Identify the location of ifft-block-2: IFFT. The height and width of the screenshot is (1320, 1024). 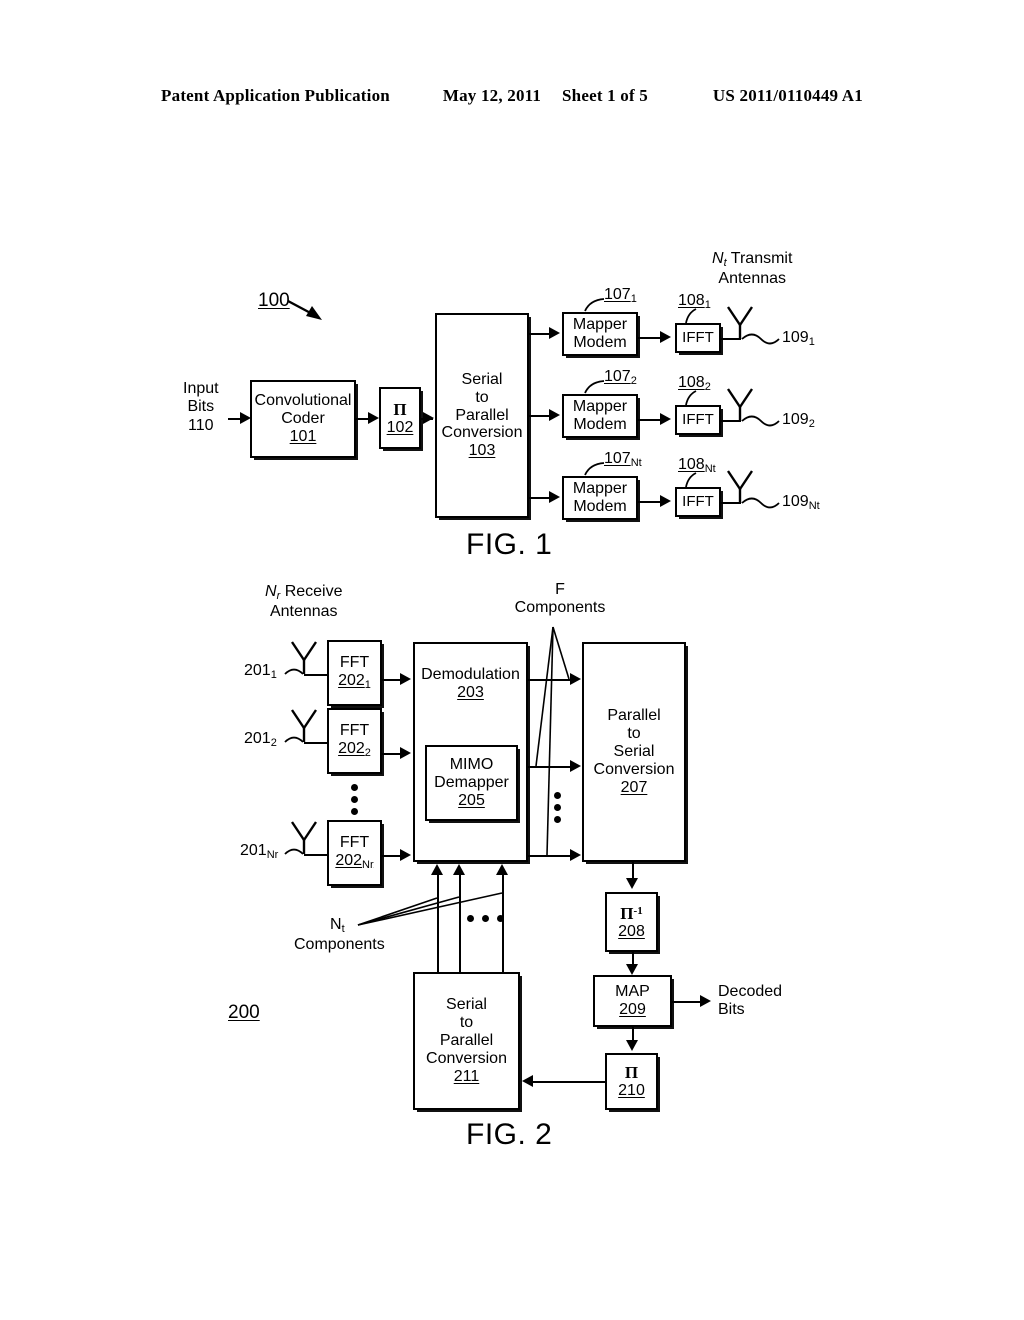
(698, 420).